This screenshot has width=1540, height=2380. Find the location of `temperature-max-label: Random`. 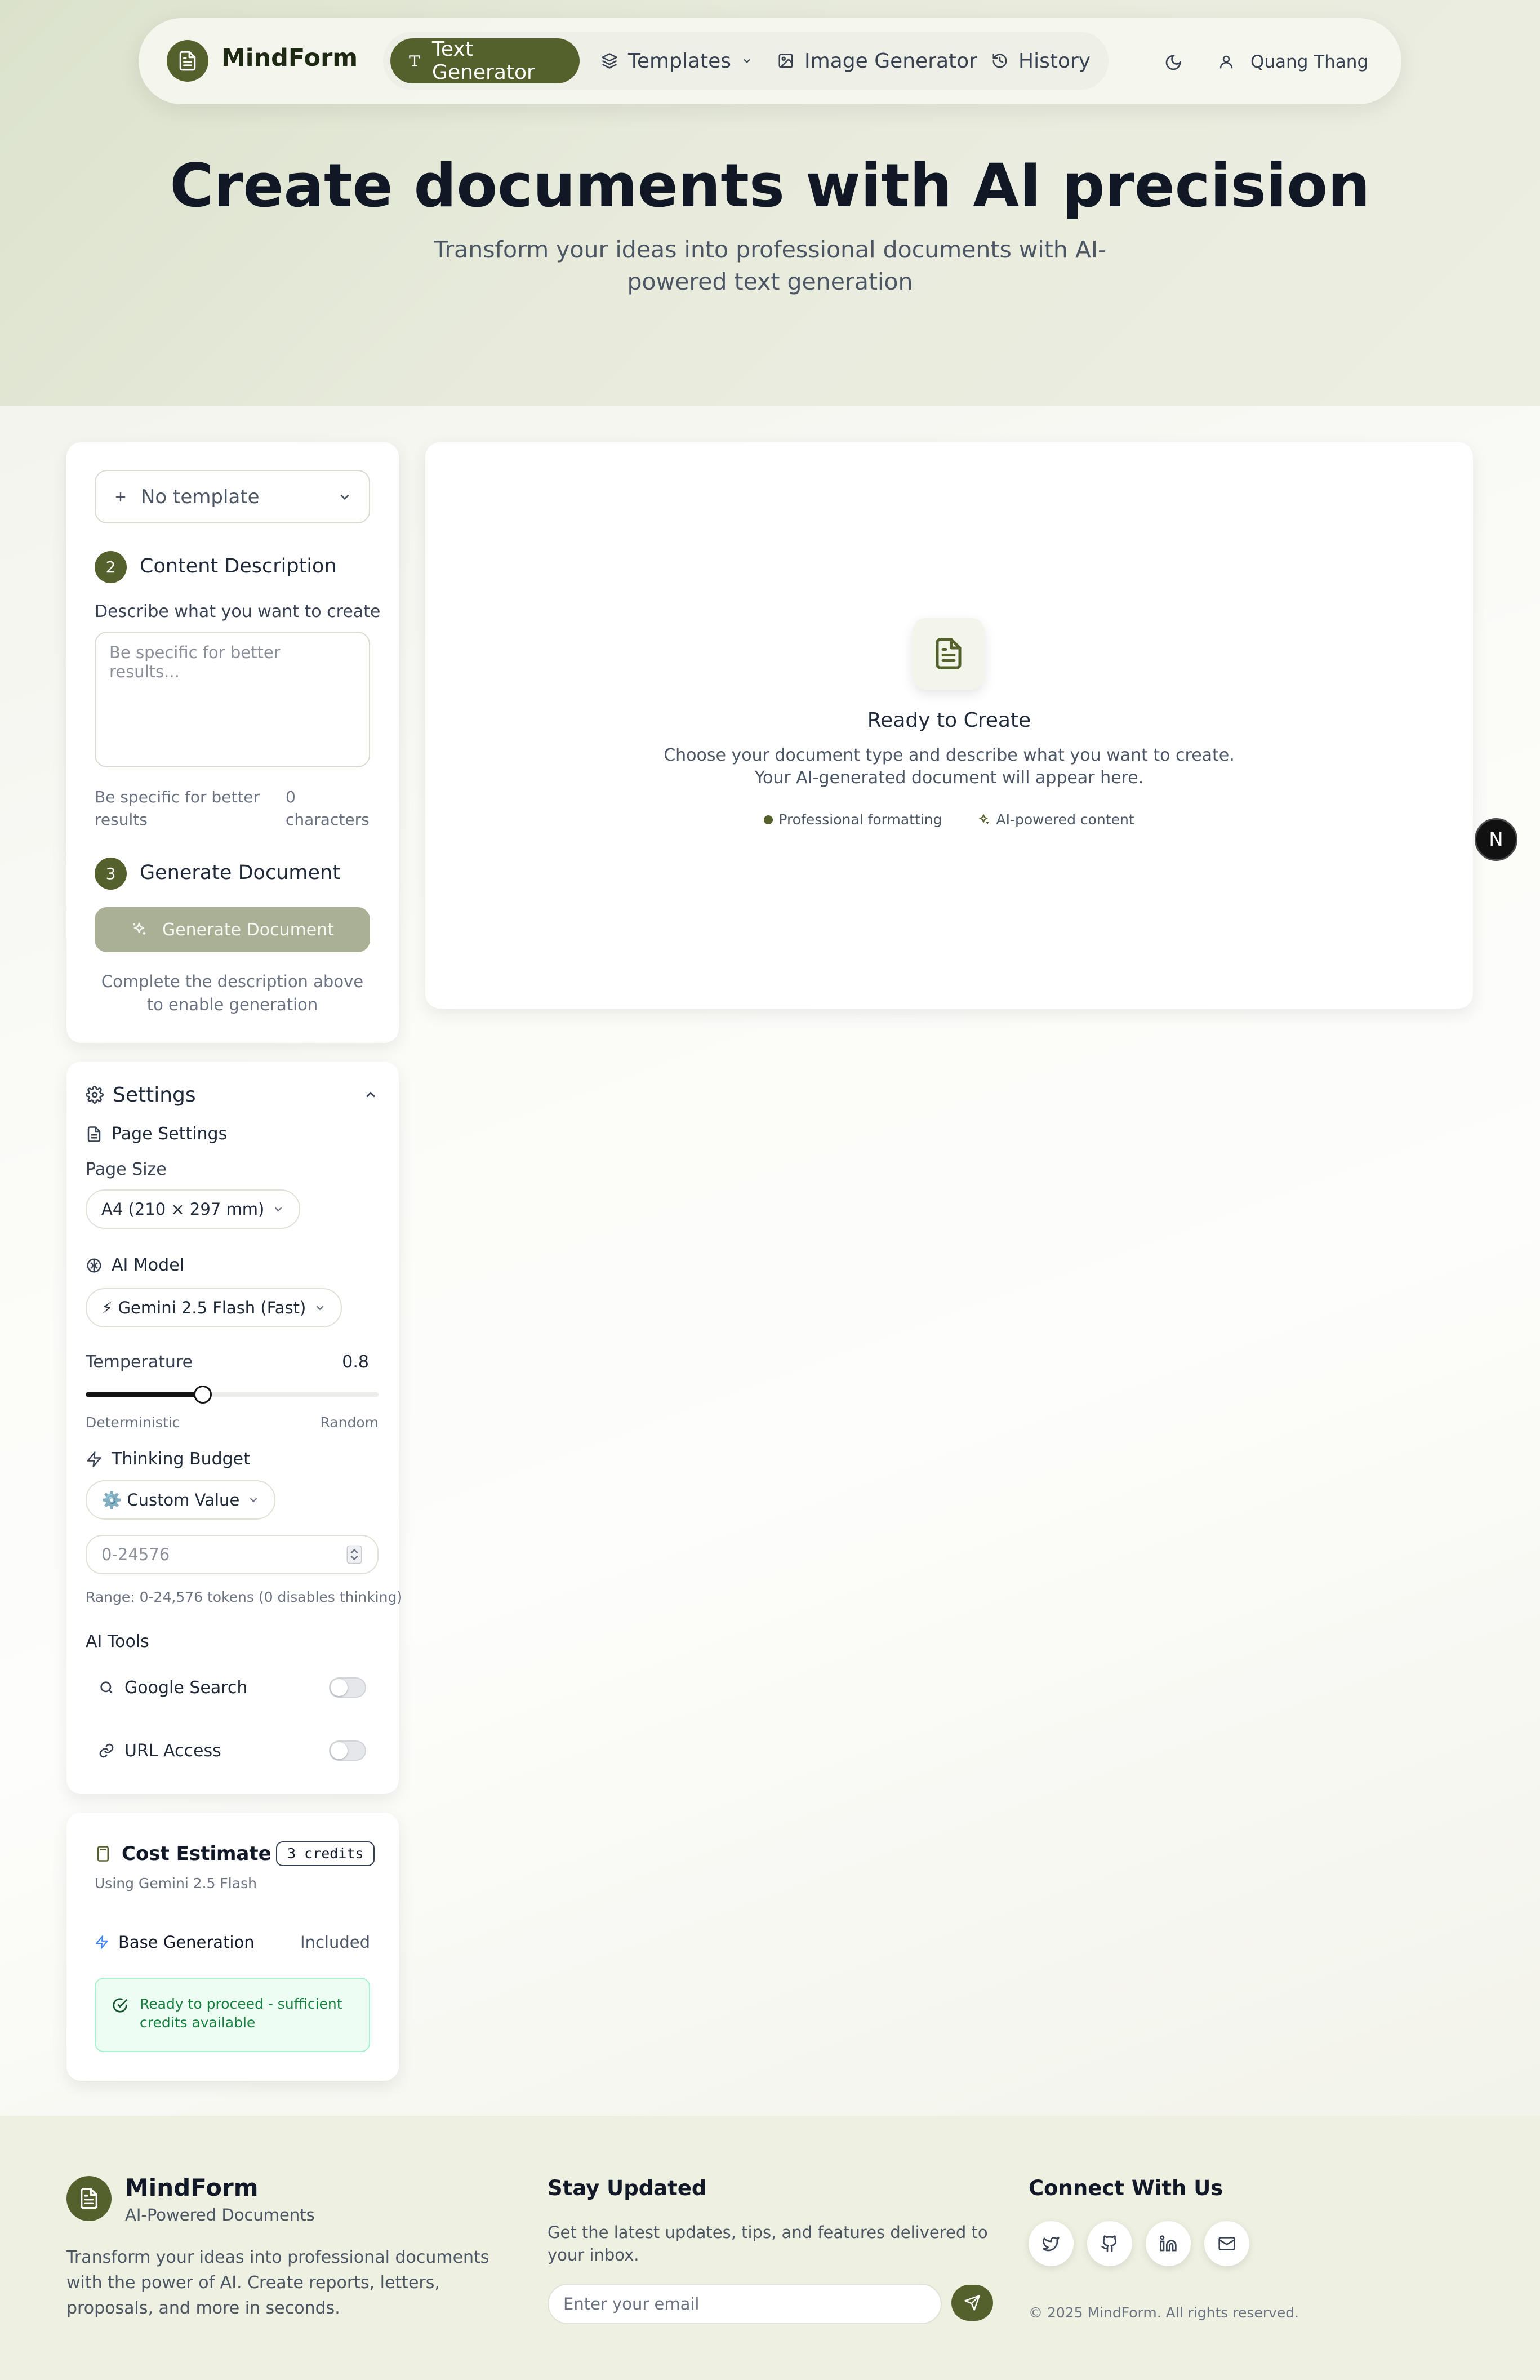

temperature-max-label: Random is located at coordinates (350, 1422).